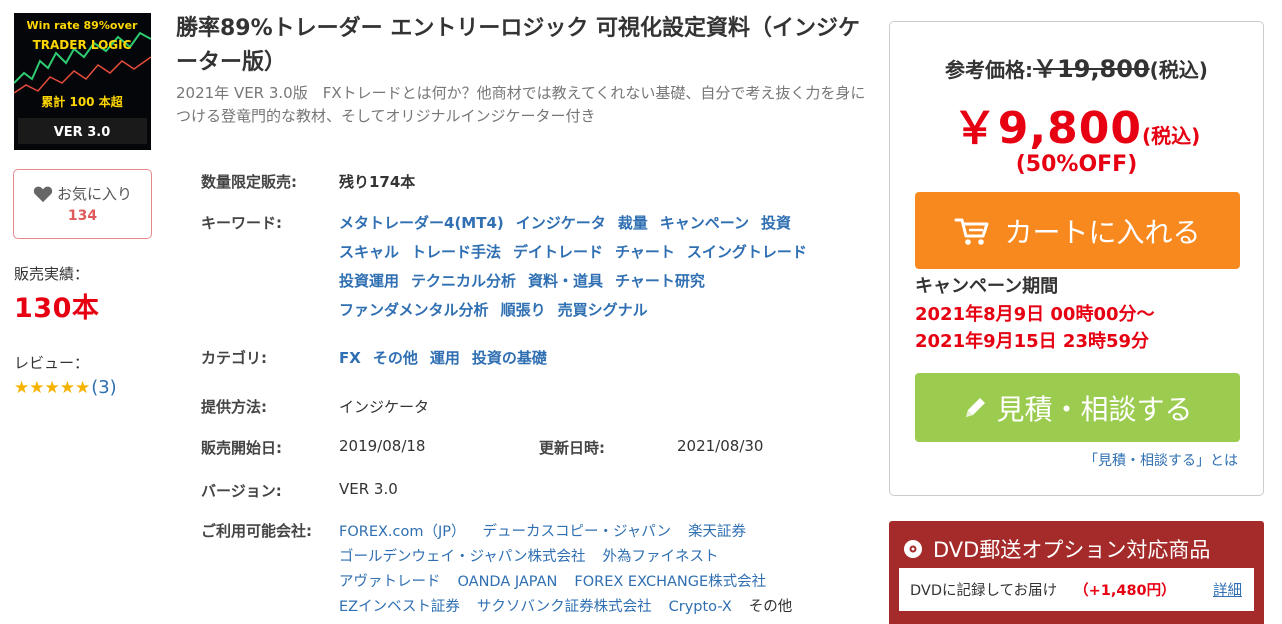 The image size is (1282, 624). I want to click on updated-value: 2021/08/30, so click(720, 446).